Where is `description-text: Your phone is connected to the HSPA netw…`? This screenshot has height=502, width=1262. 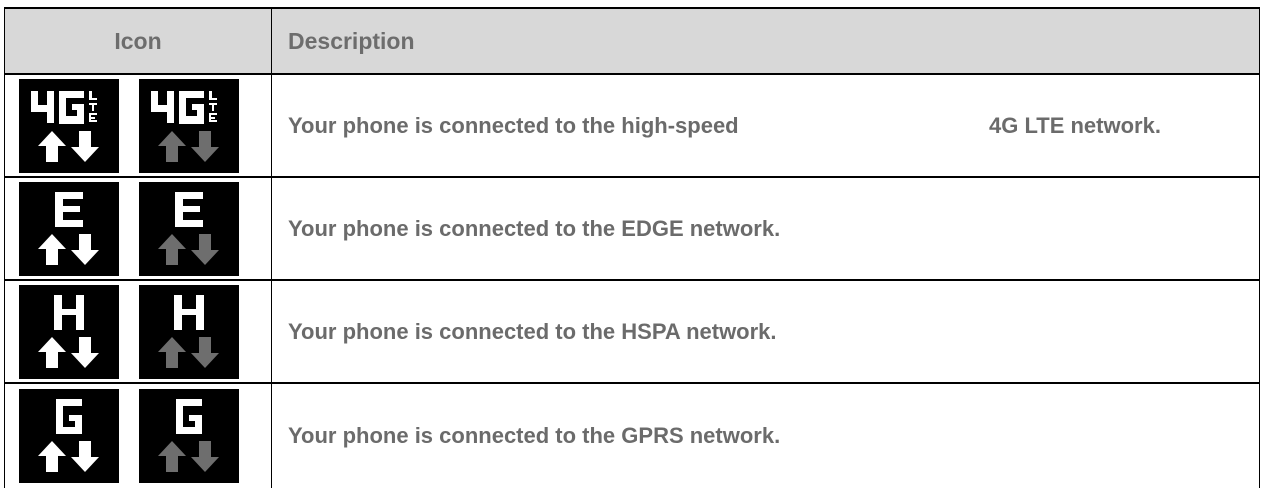
description-text: Your phone is connected to the HSPA netw… is located at coordinates (532, 331).